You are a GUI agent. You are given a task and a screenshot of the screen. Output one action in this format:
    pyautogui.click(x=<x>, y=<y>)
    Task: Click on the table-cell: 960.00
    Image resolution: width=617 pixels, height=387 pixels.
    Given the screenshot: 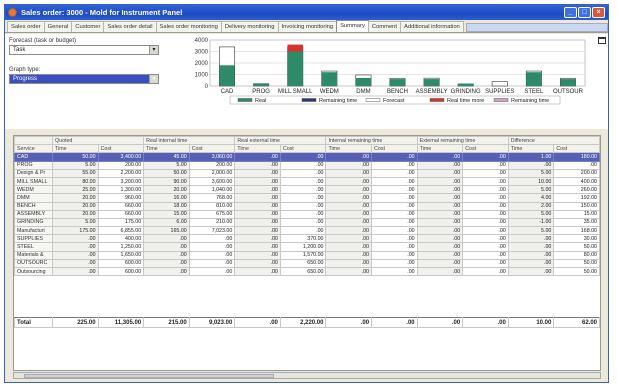 What is the action you would take?
    pyautogui.click(x=121, y=198)
    